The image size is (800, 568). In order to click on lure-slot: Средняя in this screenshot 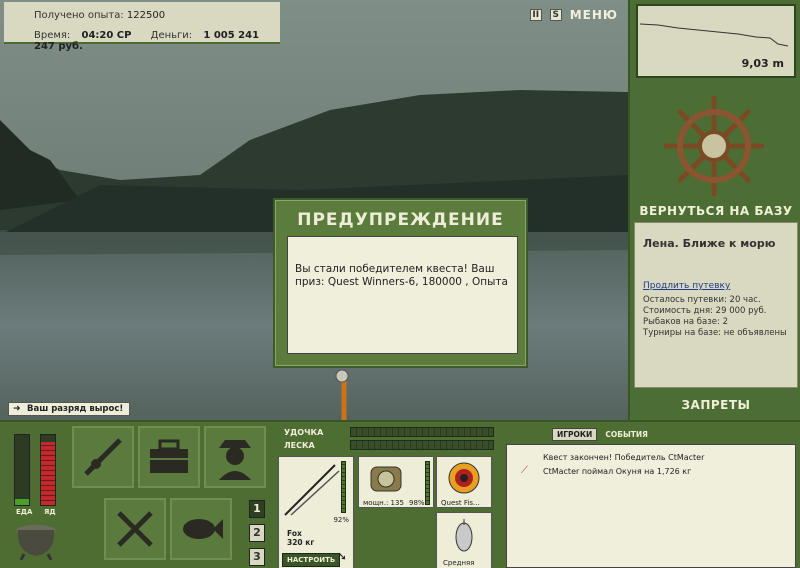, I will do `click(464, 540)`.